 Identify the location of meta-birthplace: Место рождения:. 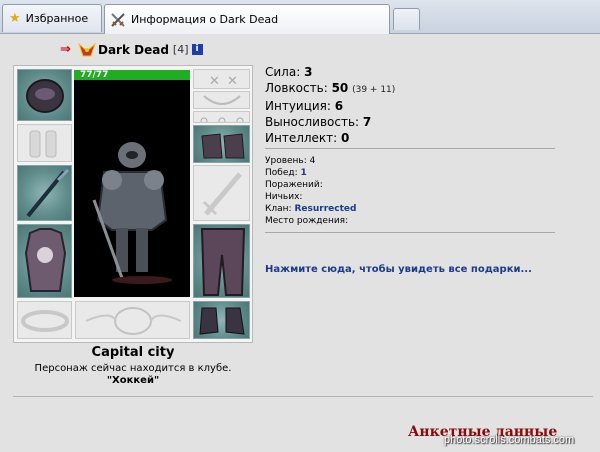
(307, 221).